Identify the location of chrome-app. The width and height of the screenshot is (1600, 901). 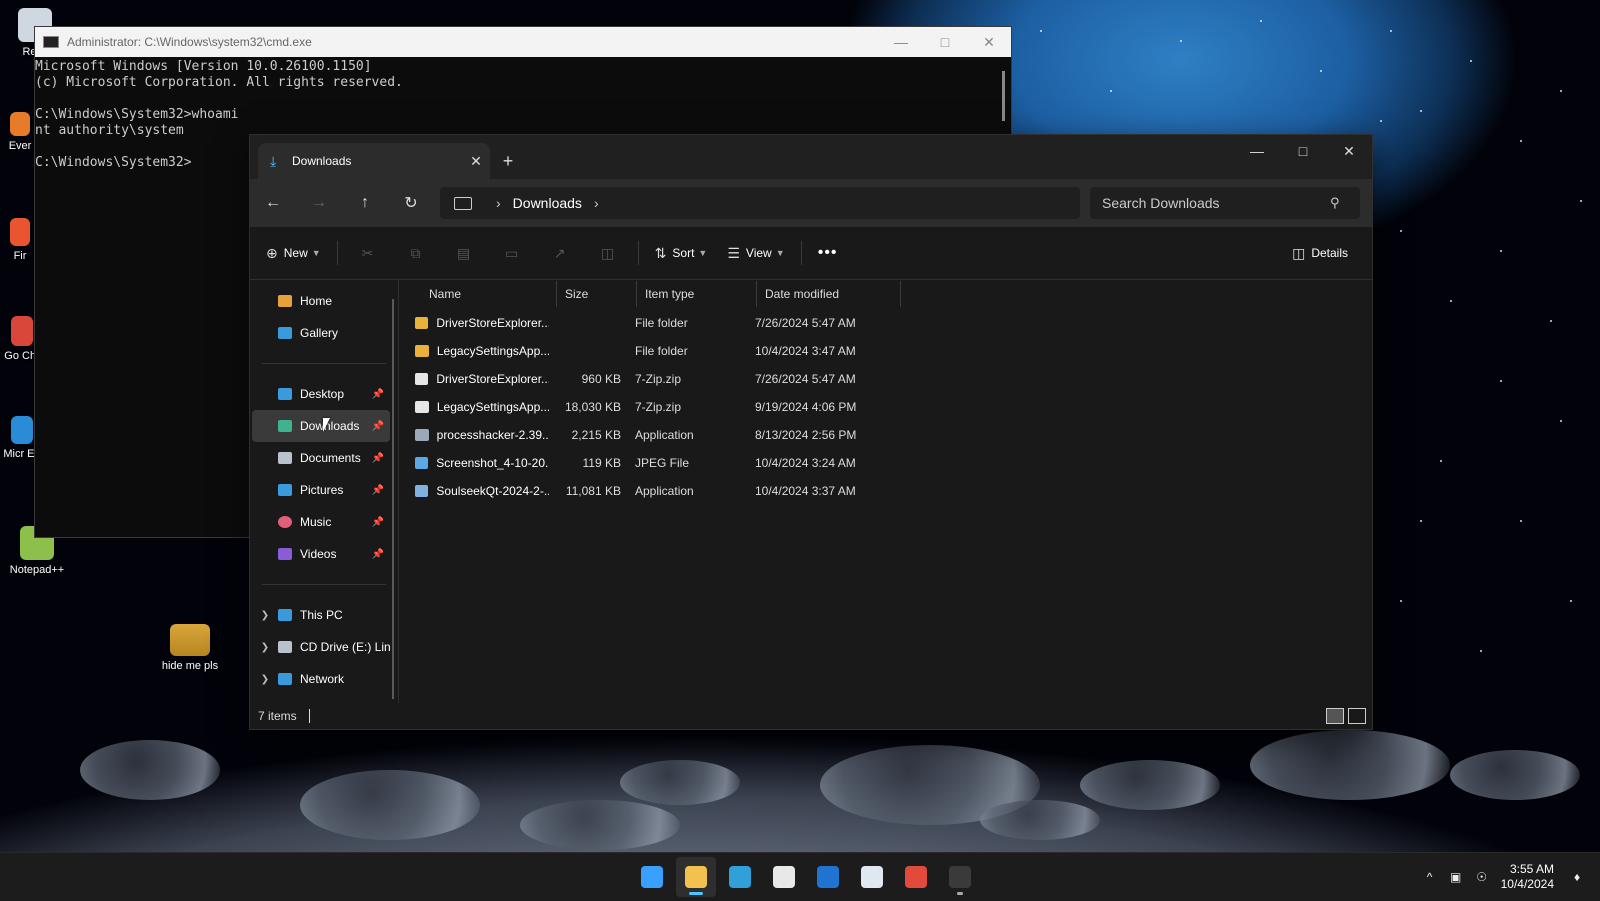
(916, 877).